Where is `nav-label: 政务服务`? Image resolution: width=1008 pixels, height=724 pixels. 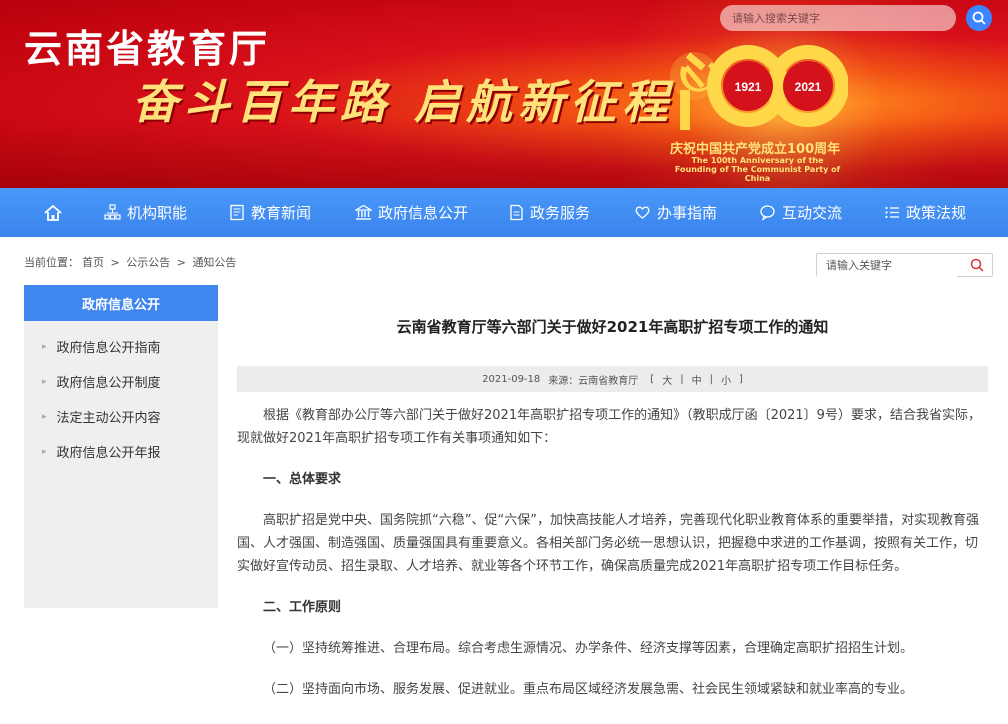 nav-label: 政务服务 is located at coordinates (560, 213).